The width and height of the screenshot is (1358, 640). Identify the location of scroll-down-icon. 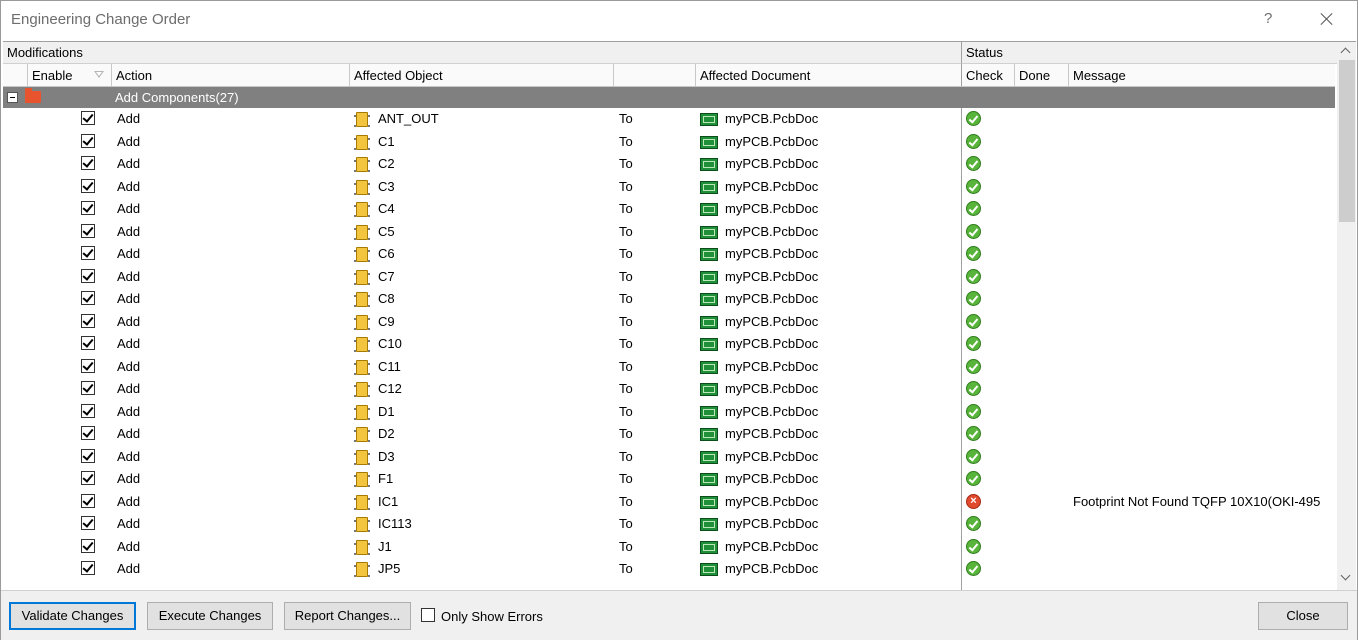
(1346, 578).